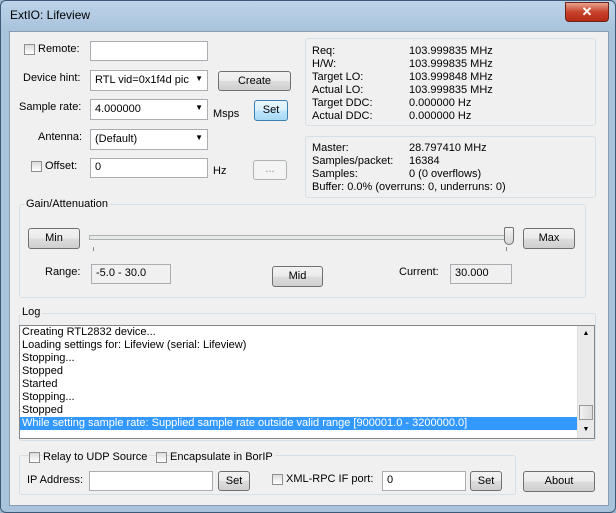 Image resolution: width=616 pixels, height=513 pixels. I want to click on buffer-status: Buffer: 0.0% (overruns: 0, underruns: 0), so click(409, 187).